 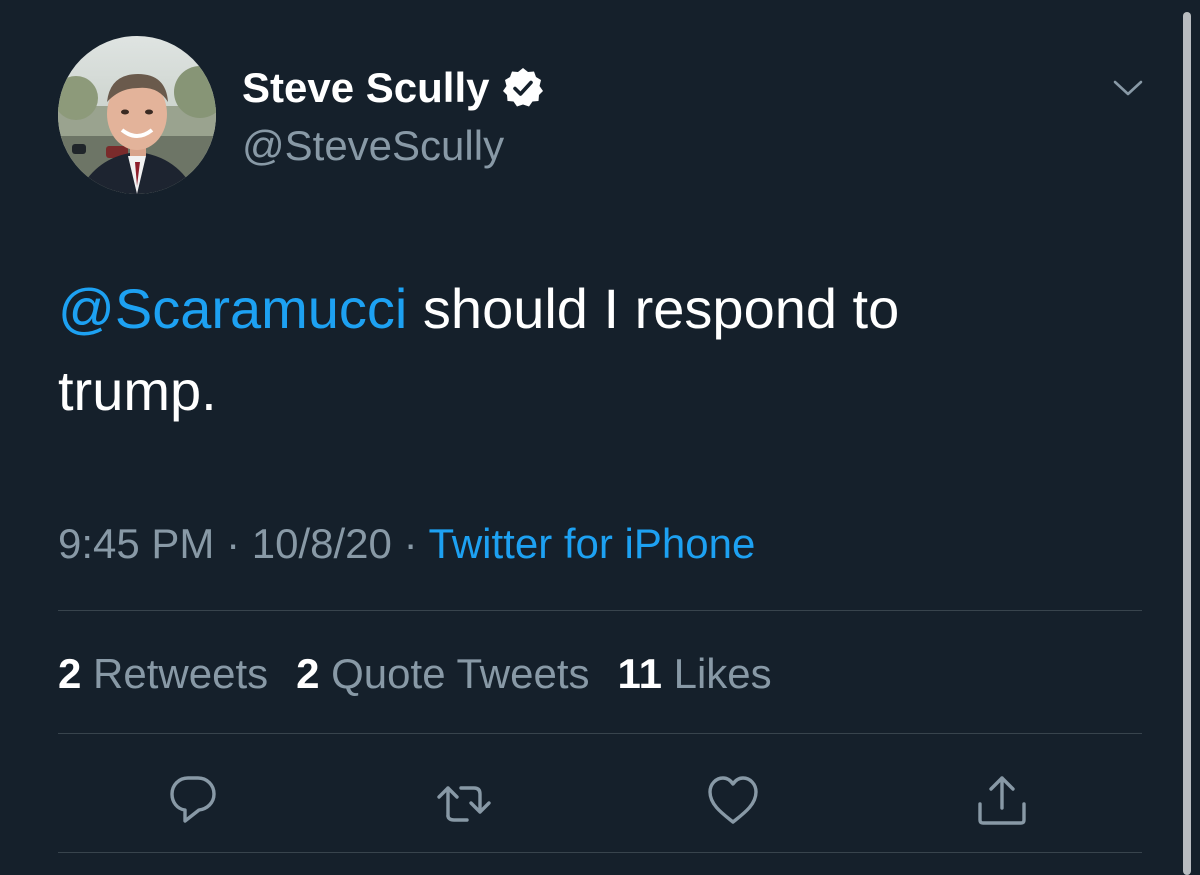 I want to click on chevron-down-icon, so click(x=1128, y=88).